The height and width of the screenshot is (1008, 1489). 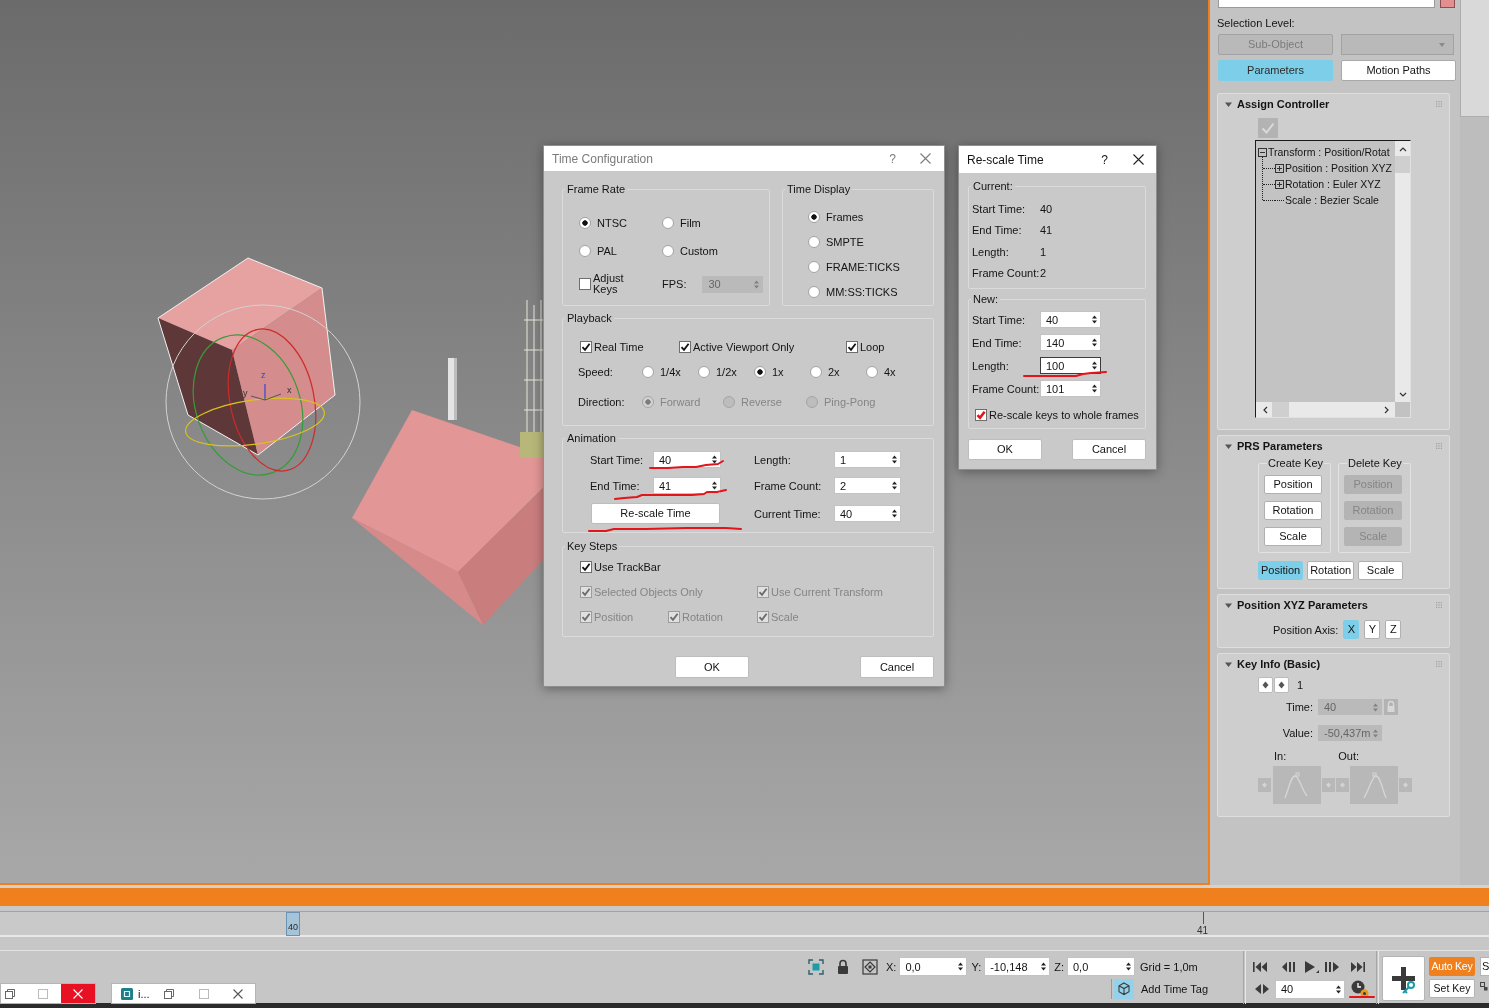 I want to click on rollout-title: Assign Controller, so click(x=1283, y=104).